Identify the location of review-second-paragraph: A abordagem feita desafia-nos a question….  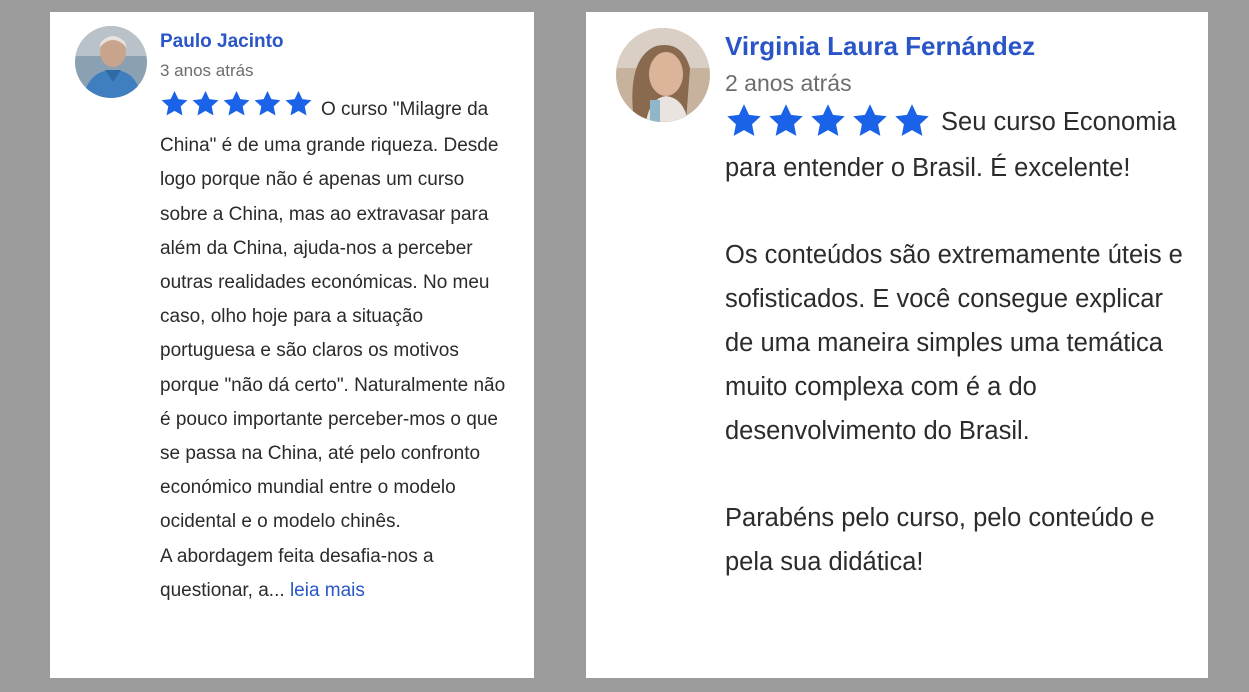
(297, 573).